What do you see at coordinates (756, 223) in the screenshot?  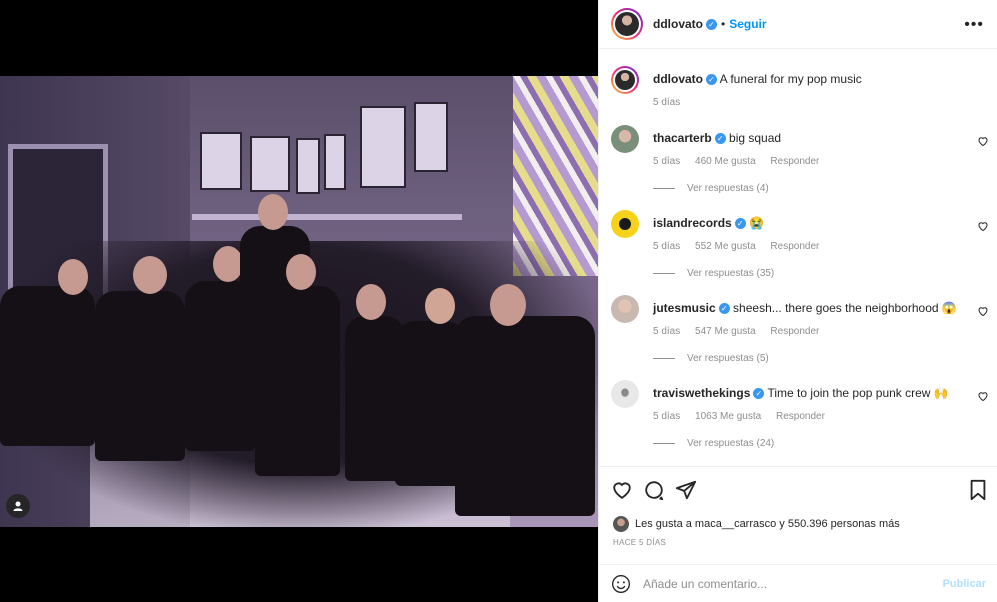 I see `comment-text: 😭` at bounding box center [756, 223].